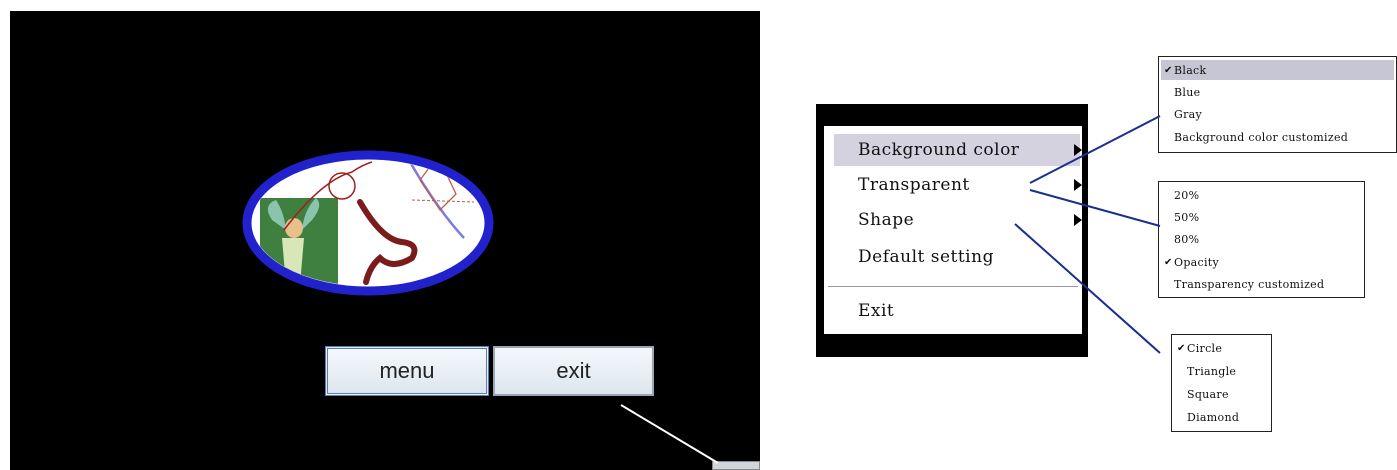 The height and width of the screenshot is (470, 1397). I want to click on menu-item-exit: Exit, so click(957, 311).